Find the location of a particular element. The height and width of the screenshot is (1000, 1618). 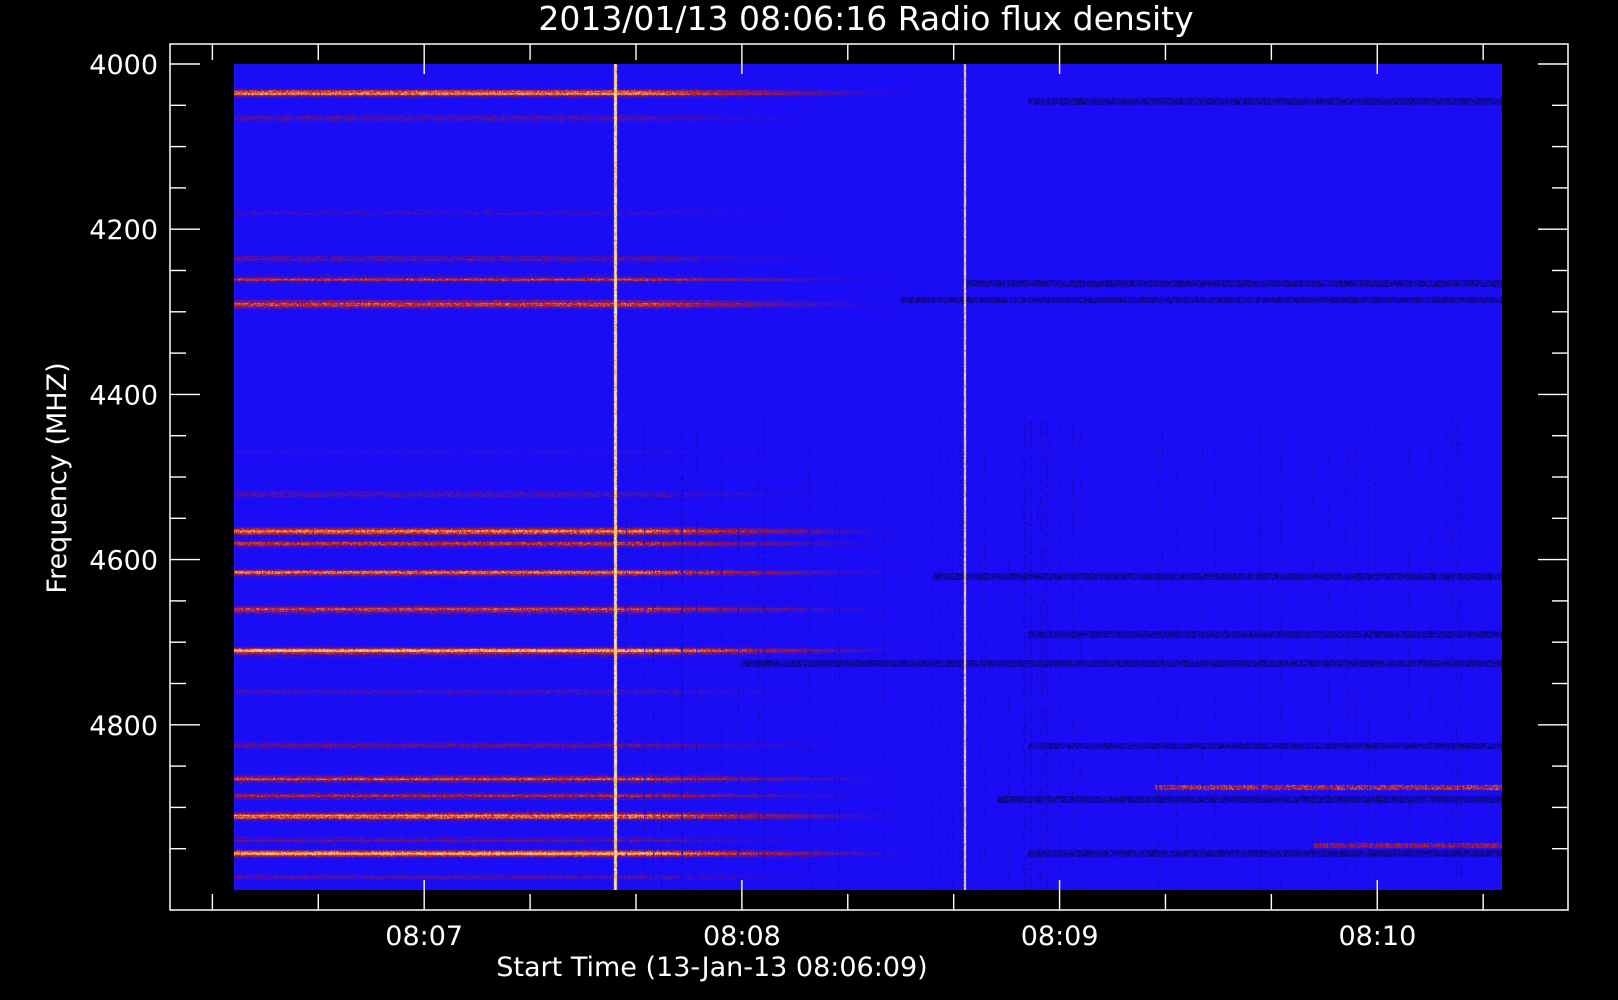

chart-title: 2013/01/13 08:06:16 Radio flux density is located at coordinates (865, 19).